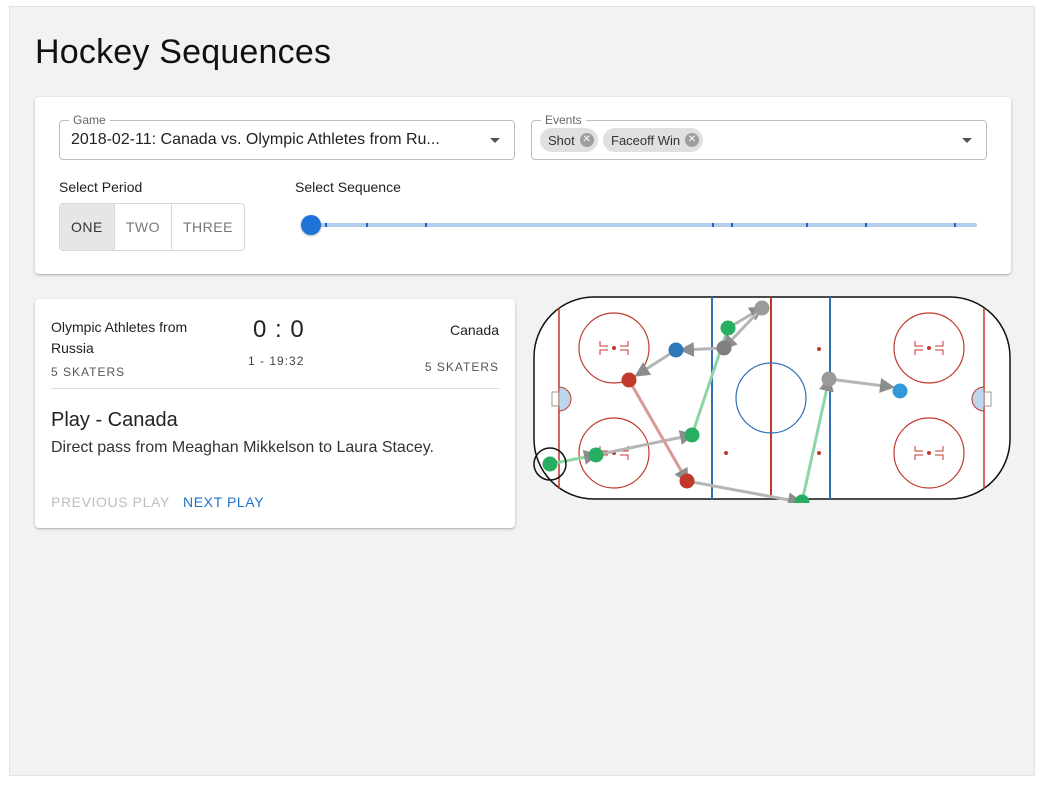  What do you see at coordinates (183, 52) in the screenshot?
I see `page-title: Hockey Sequences` at bounding box center [183, 52].